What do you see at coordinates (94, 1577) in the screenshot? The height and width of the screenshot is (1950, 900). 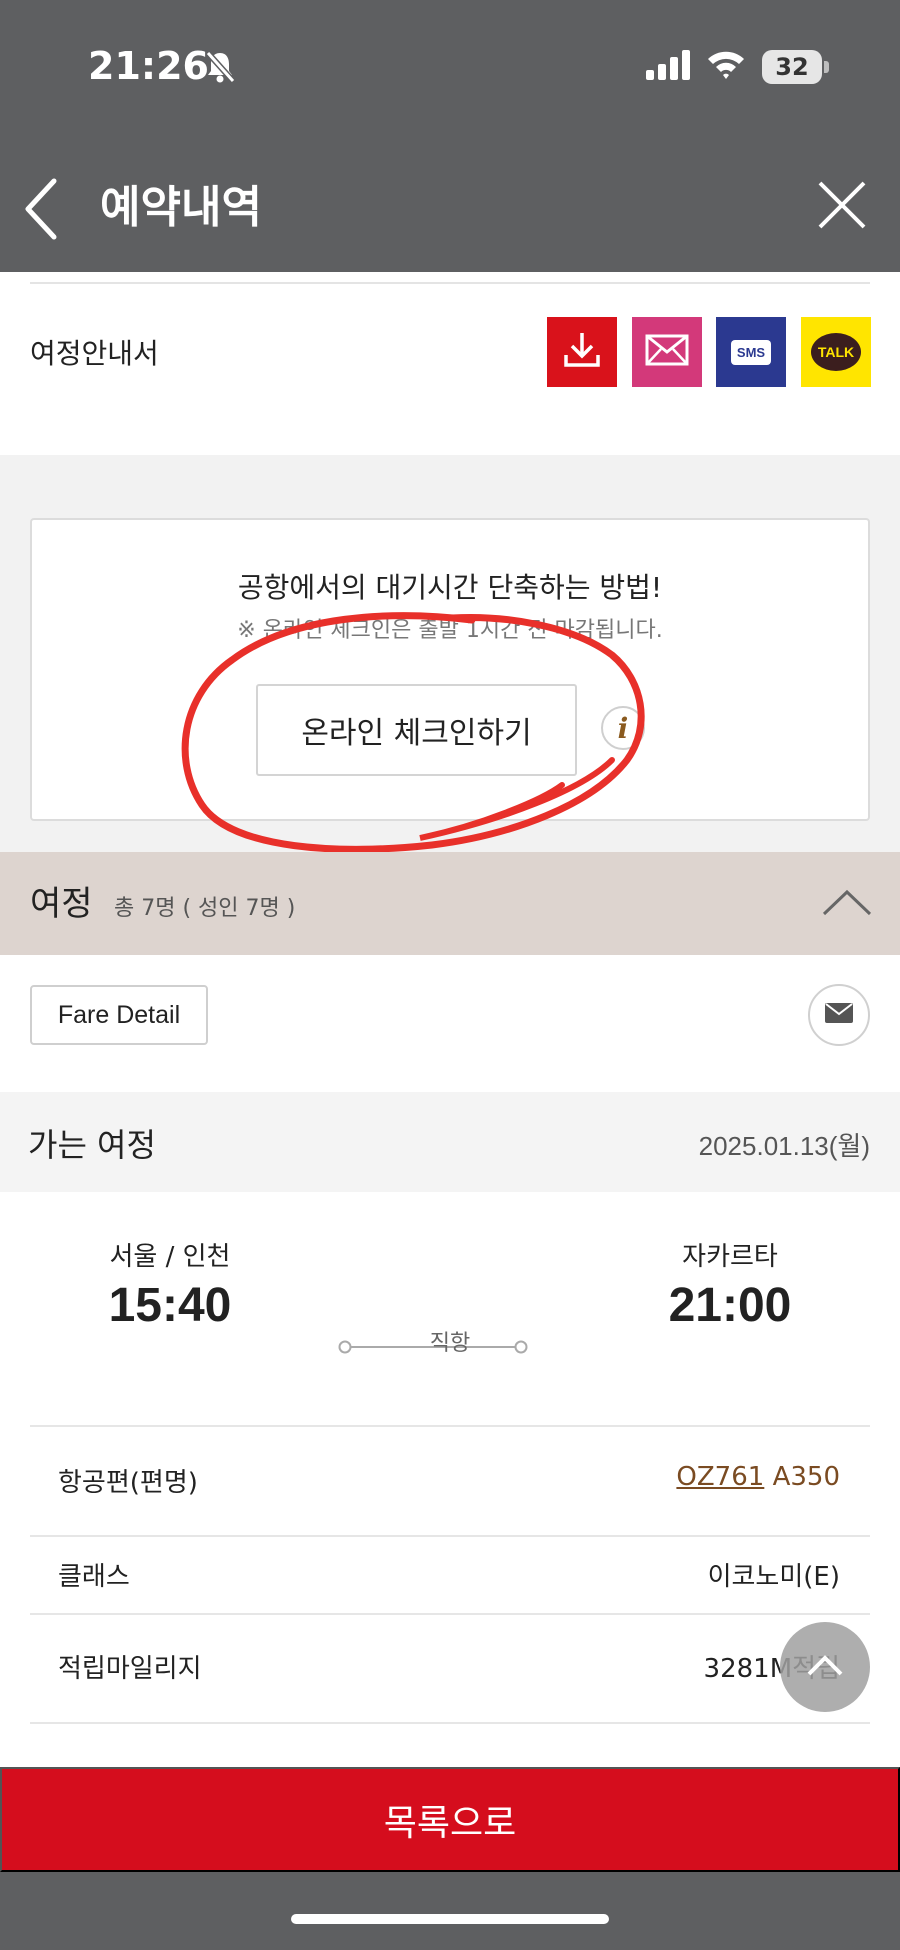 I see `class-label: 클래스` at bounding box center [94, 1577].